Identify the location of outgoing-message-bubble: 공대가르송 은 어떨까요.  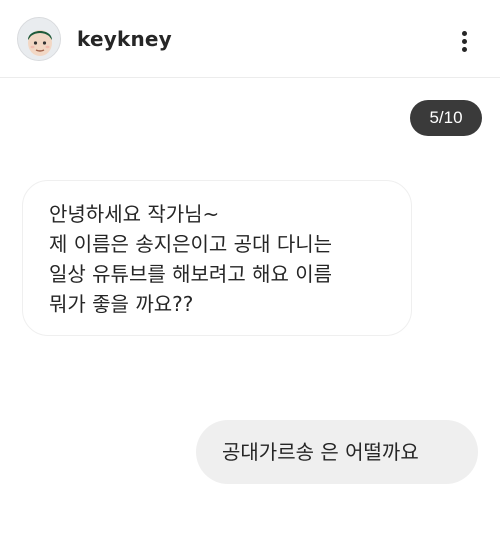
(337, 452).